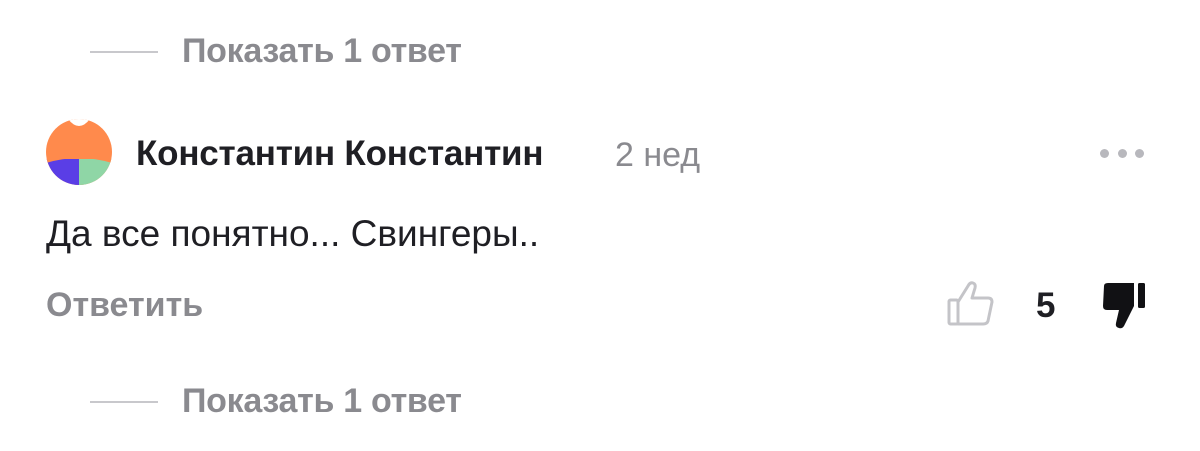 This screenshot has height=451, width=1200. What do you see at coordinates (971, 303) in the screenshot?
I see `thumbs-up-icon` at bounding box center [971, 303].